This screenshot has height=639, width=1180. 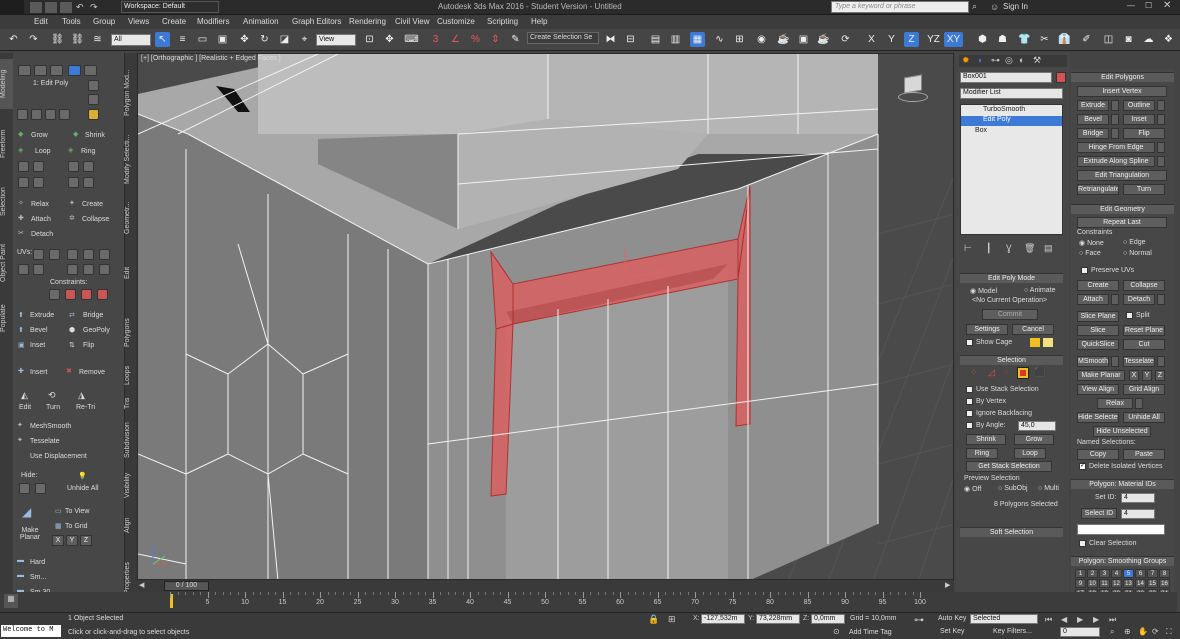 What do you see at coordinates (1115, 105) in the screenshot?
I see `extrude-settings-button` at bounding box center [1115, 105].